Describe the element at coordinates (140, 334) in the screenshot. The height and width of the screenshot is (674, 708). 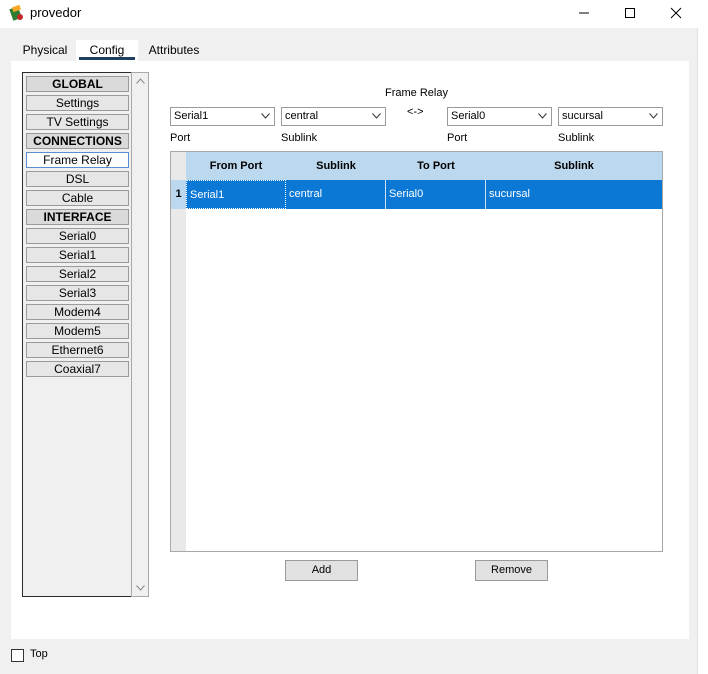
I see `nav-scrollbar` at that location.